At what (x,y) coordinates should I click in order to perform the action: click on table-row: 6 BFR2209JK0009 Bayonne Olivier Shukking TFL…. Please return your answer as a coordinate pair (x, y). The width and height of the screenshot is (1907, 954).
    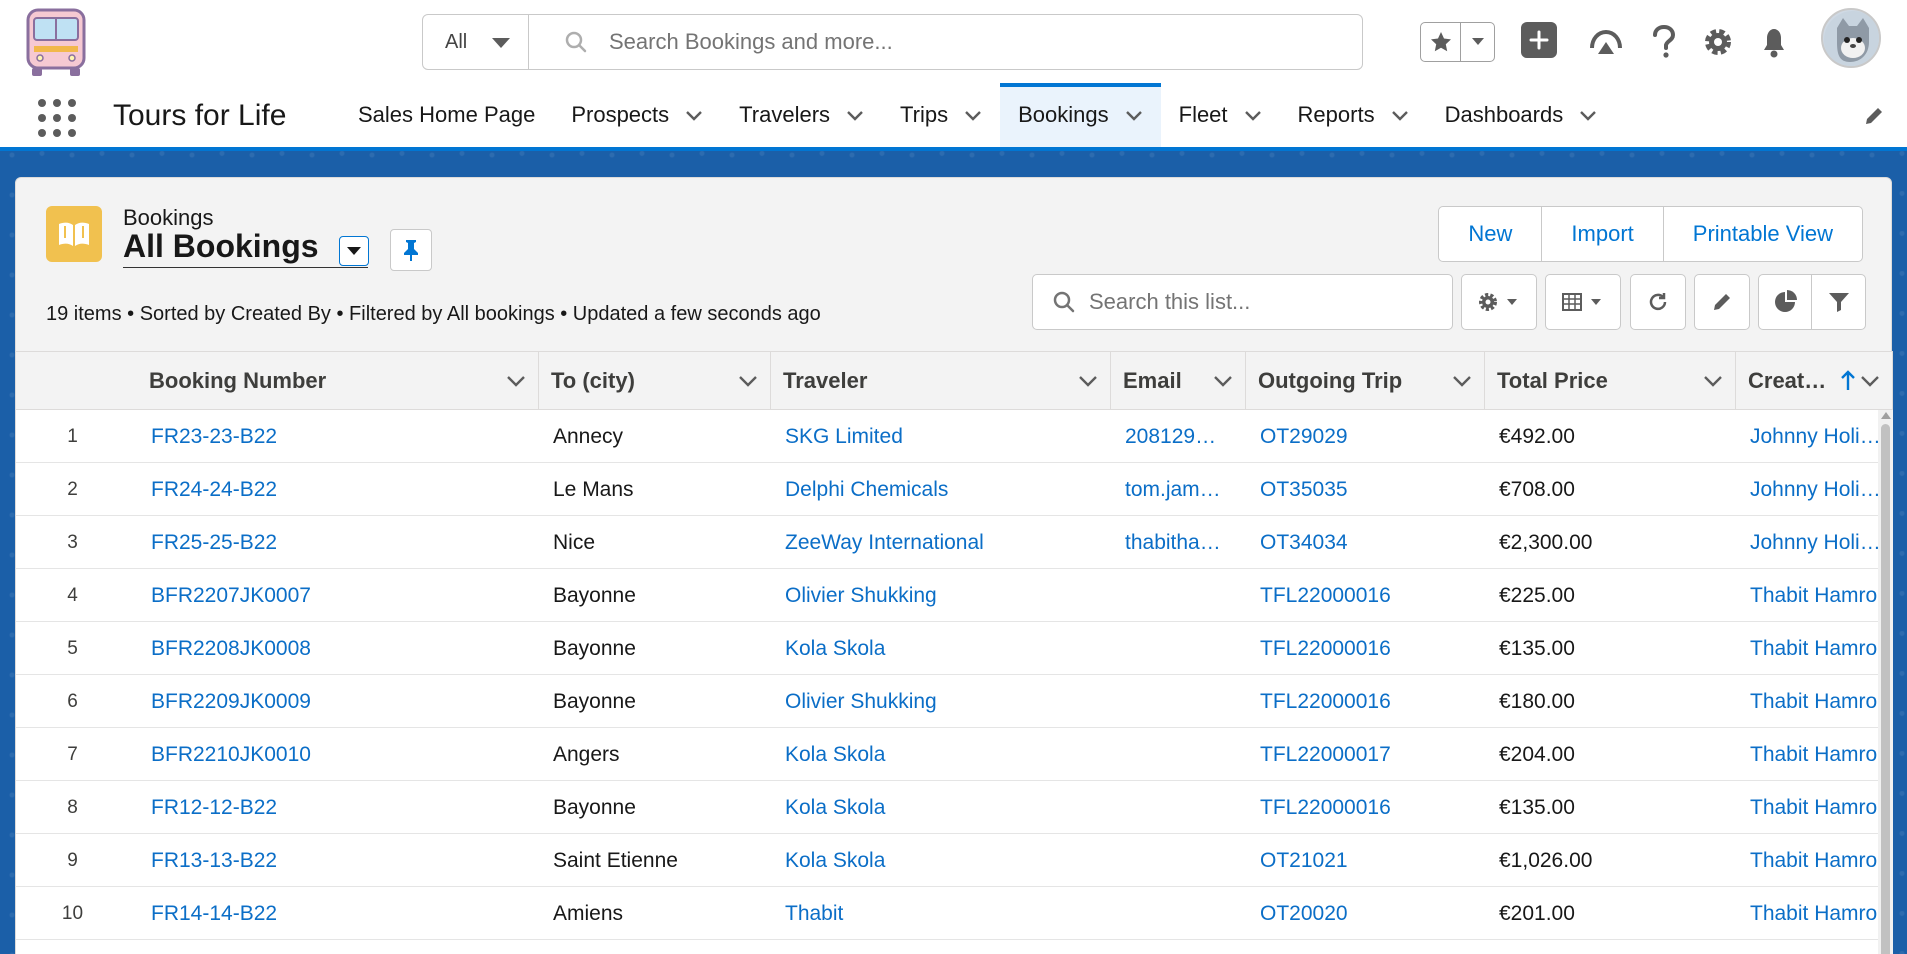
    Looking at the image, I should click on (951, 701).